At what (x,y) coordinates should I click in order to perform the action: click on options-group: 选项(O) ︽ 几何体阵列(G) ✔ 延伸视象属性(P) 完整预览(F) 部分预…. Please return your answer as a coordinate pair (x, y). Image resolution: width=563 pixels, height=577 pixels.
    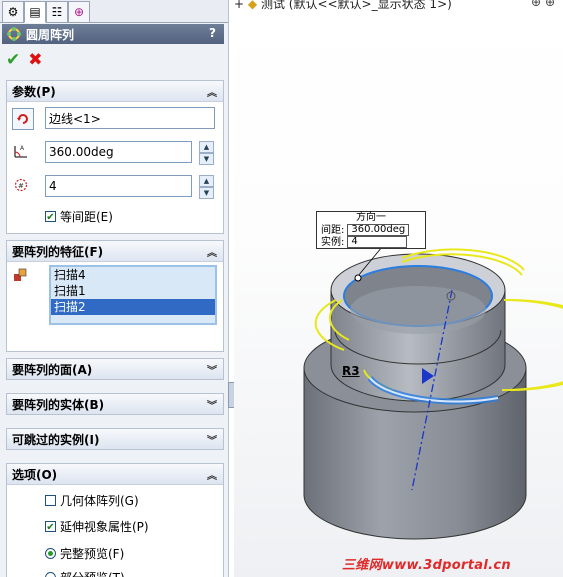
    Looking at the image, I should click on (115, 520).